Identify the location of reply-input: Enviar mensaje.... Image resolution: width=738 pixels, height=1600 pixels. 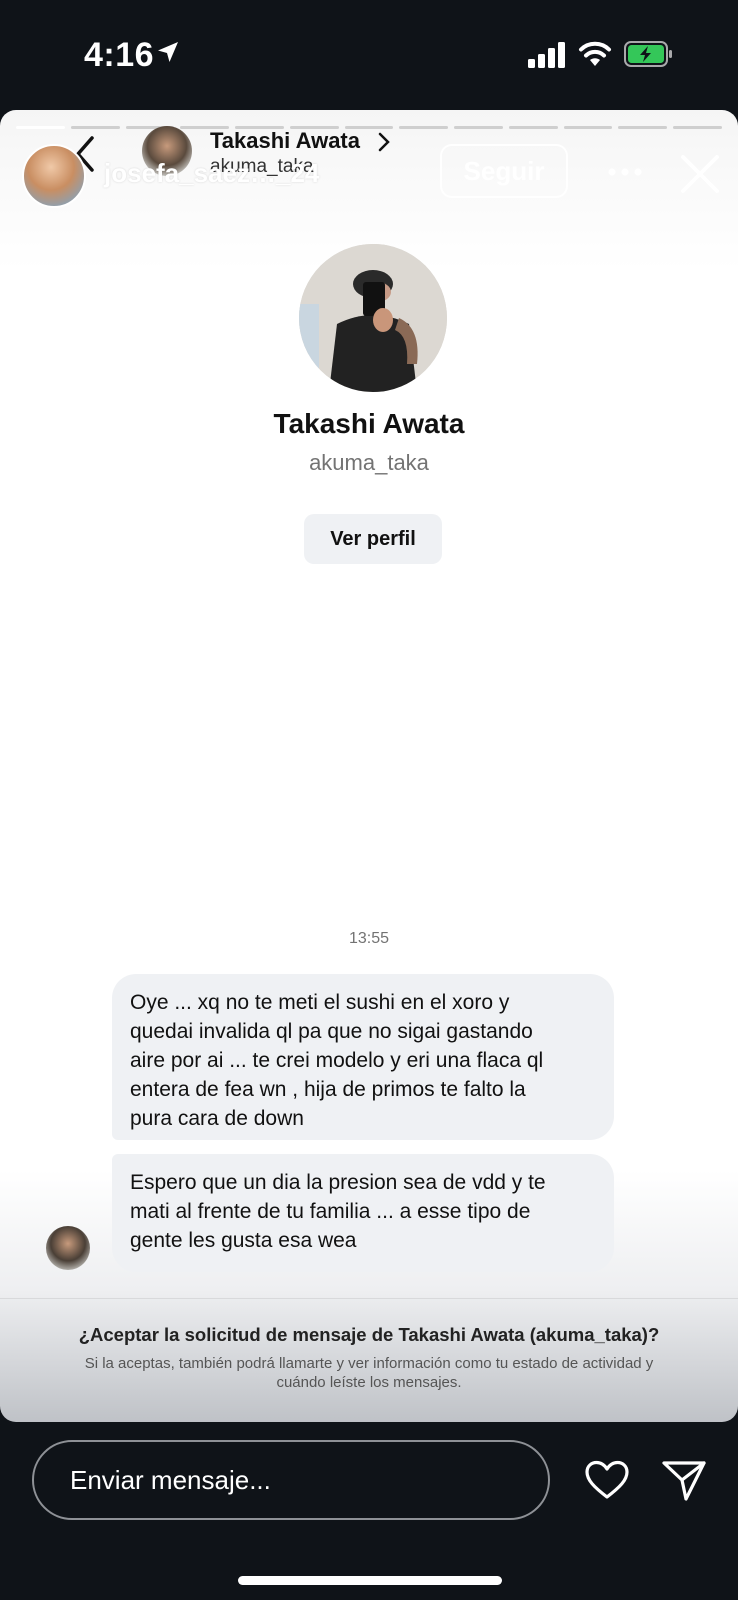
(291, 1480).